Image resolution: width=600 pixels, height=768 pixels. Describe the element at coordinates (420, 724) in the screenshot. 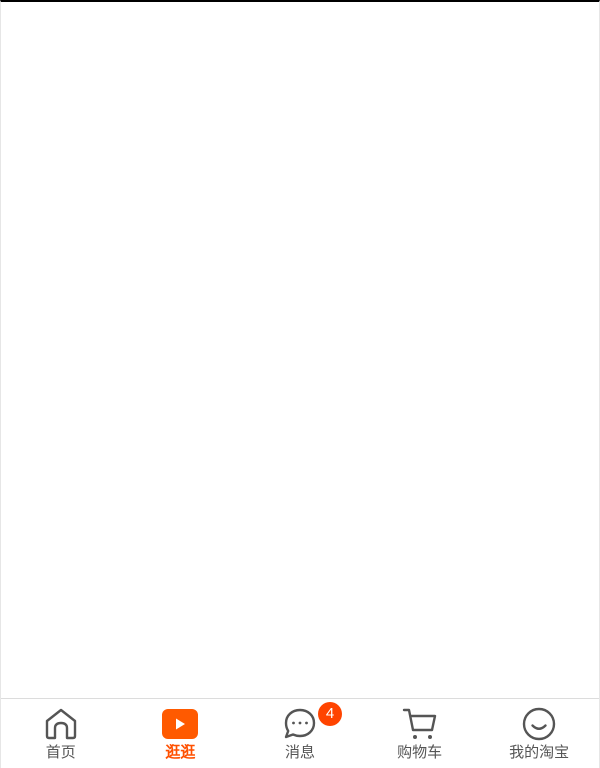

I see `cart-icon` at that location.